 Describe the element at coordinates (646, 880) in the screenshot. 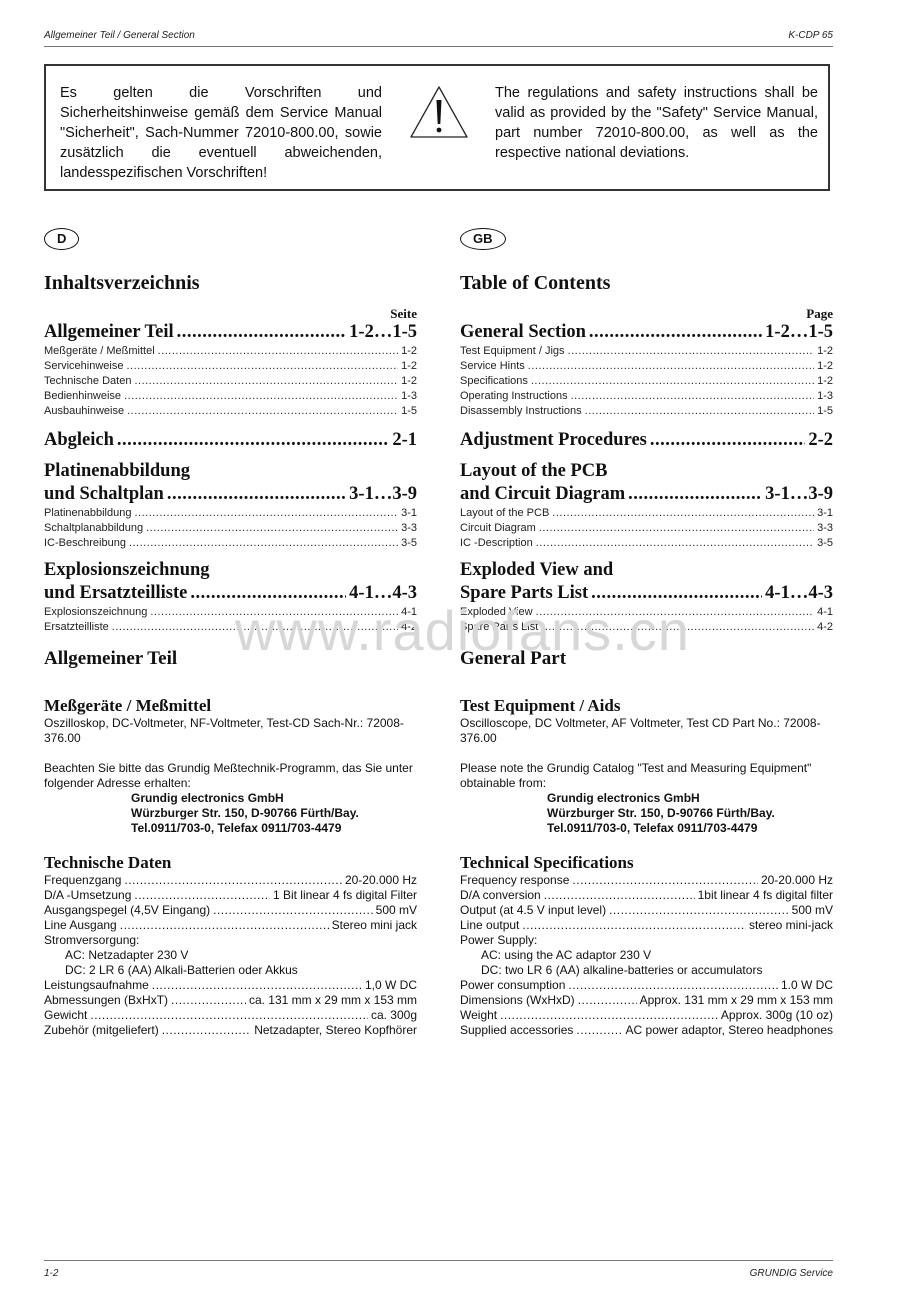

I see `spec-row: Frequency response 20-20.000 Hz` at that location.